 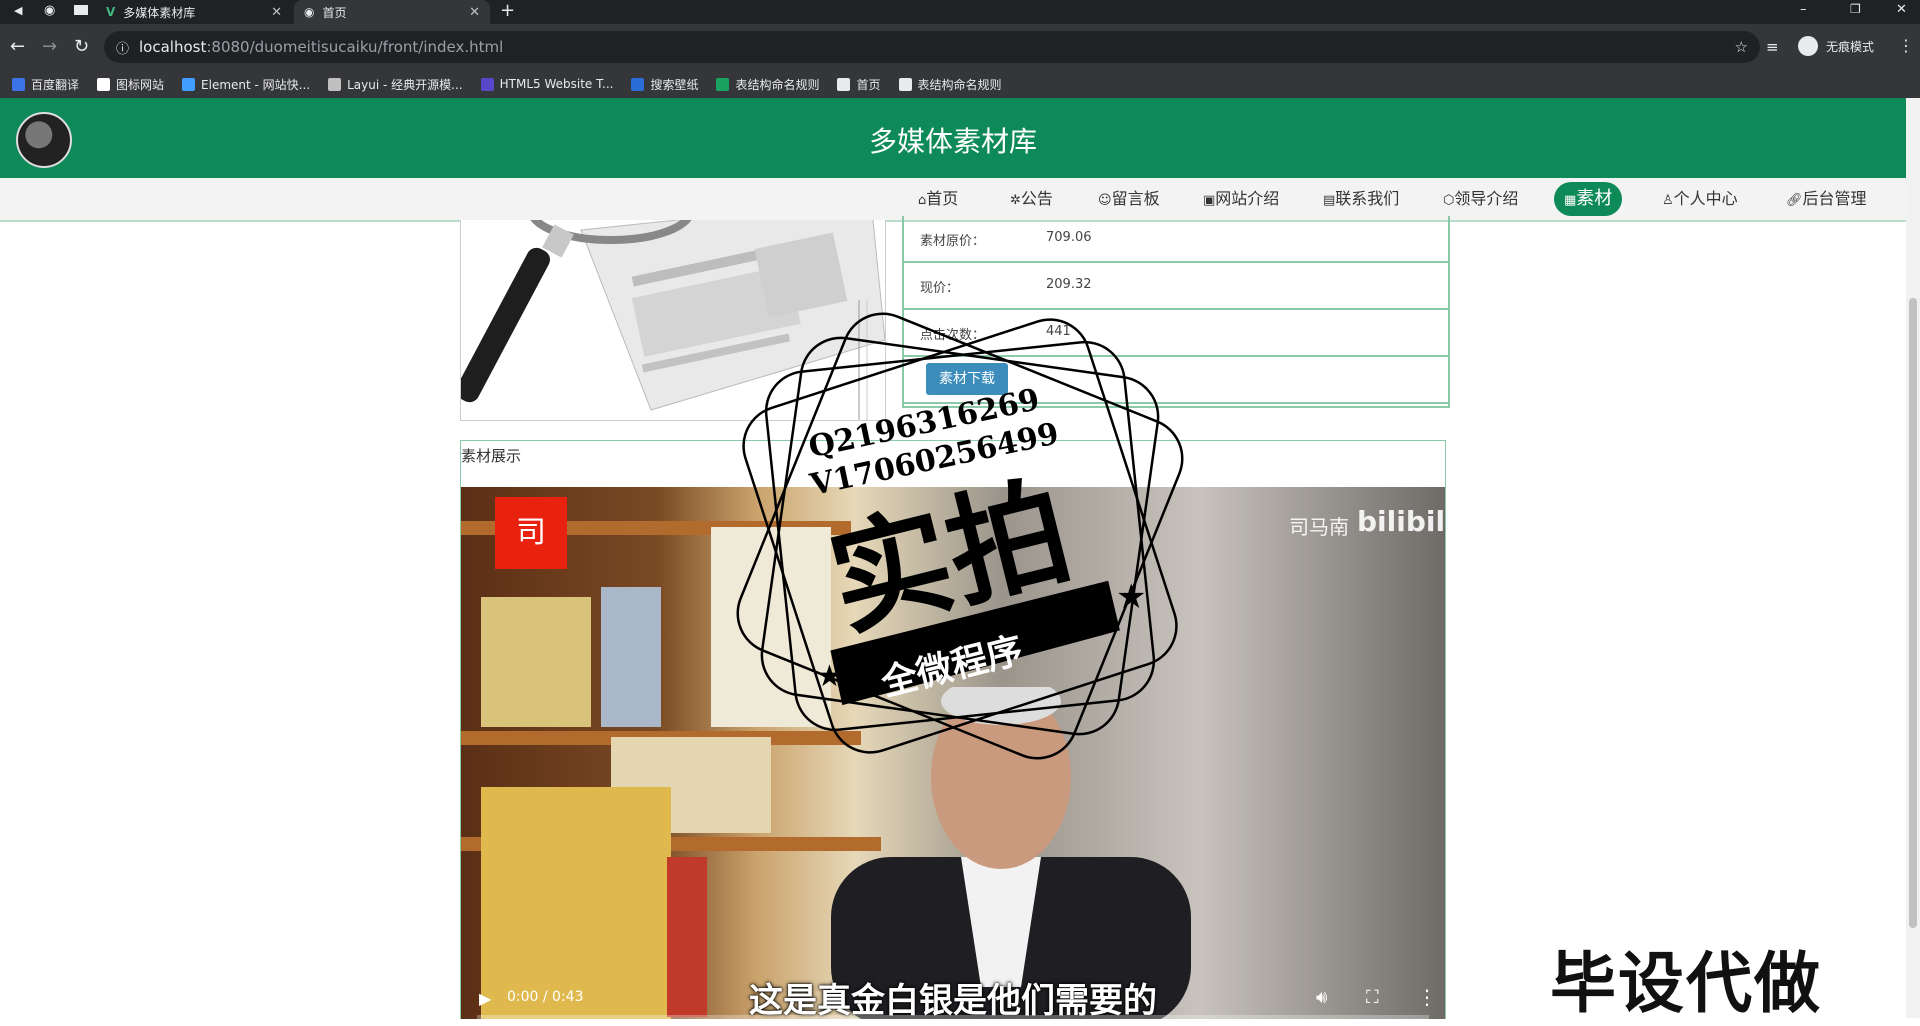 I want to click on table-row: 素材原价： 709.06, so click(x=1176, y=239).